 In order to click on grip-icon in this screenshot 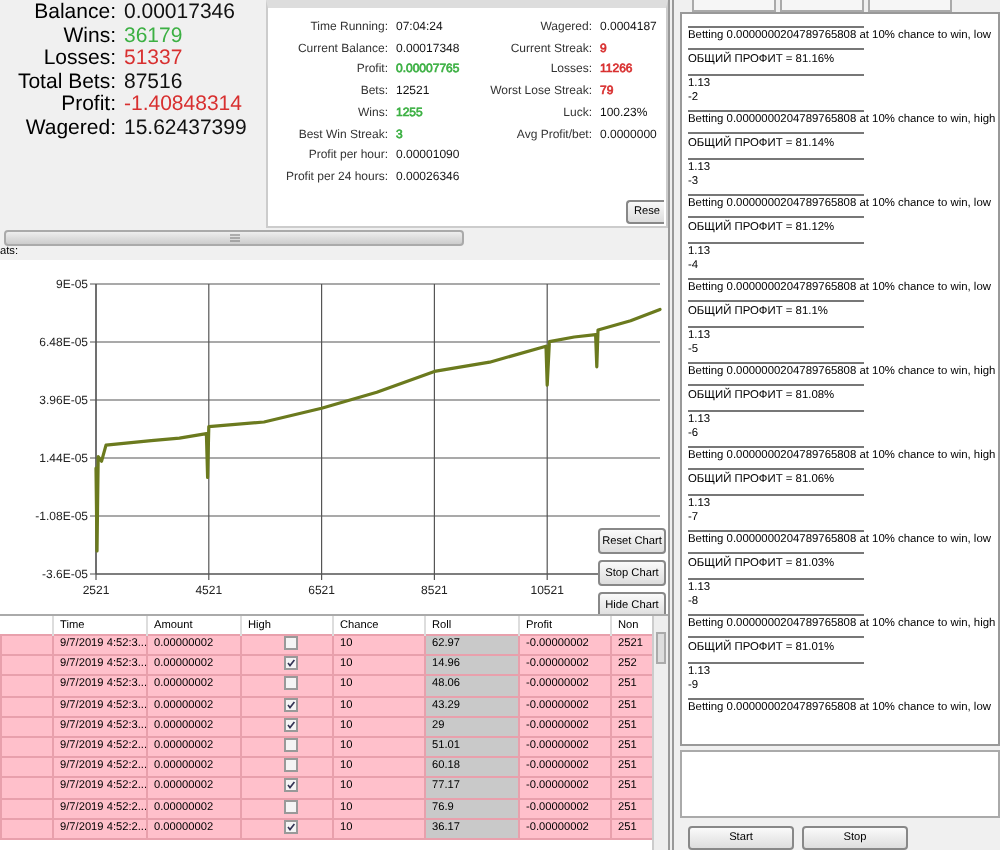, I will do `click(234, 238)`.